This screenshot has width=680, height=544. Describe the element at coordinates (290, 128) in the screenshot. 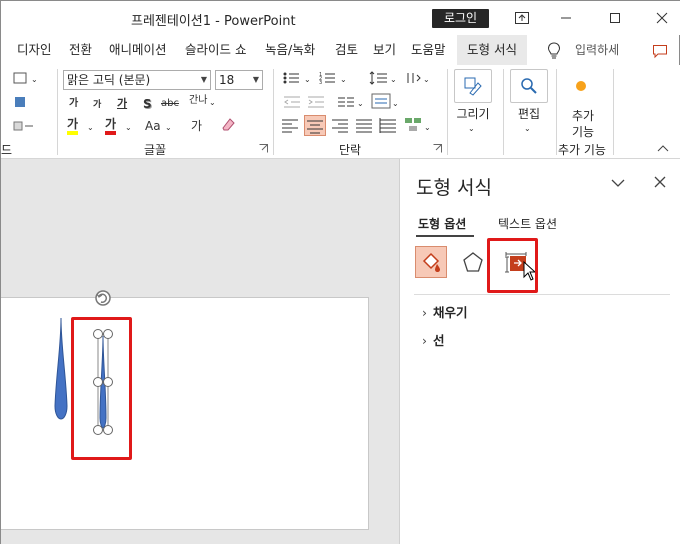

I see `align-left-icon` at that location.